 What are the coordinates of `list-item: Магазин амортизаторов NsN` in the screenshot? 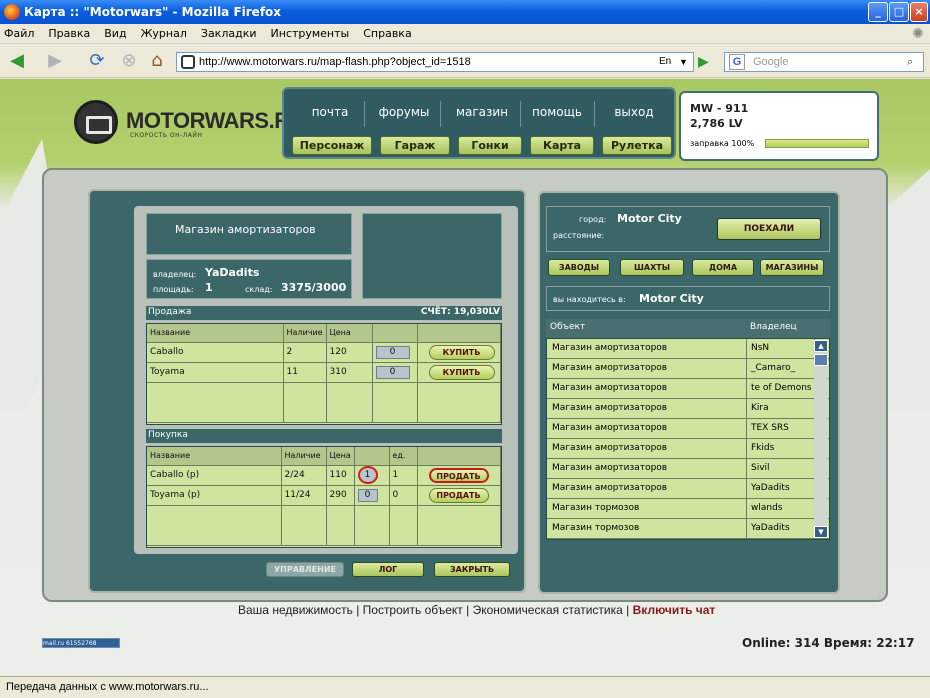 It's located at (688, 349).